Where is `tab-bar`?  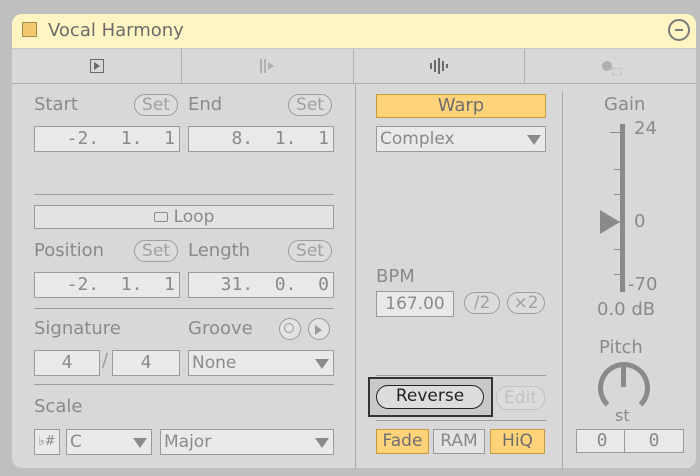
tab-bar is located at coordinates (354, 66).